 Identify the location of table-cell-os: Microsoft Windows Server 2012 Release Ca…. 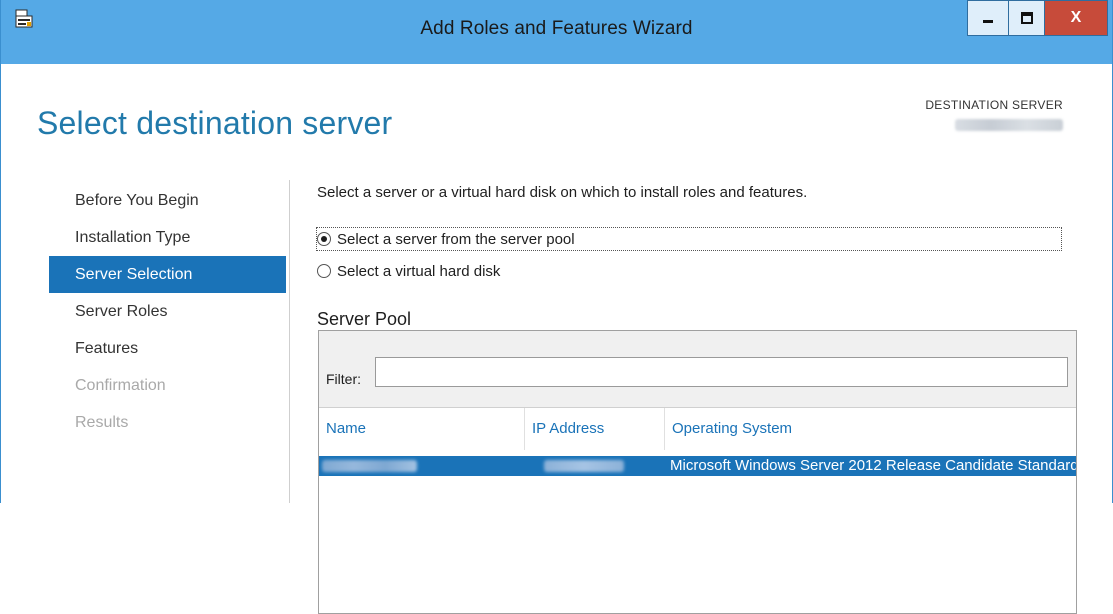
(873, 465).